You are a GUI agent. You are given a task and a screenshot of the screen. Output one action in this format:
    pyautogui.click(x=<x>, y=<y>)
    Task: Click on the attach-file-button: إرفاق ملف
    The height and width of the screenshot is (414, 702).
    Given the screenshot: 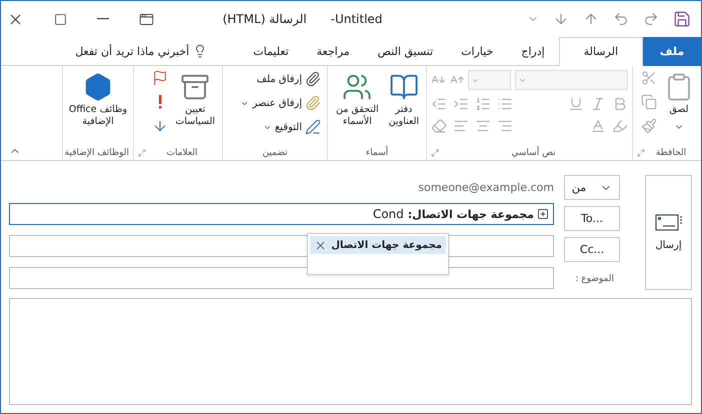 What is the action you would take?
    pyautogui.click(x=288, y=79)
    